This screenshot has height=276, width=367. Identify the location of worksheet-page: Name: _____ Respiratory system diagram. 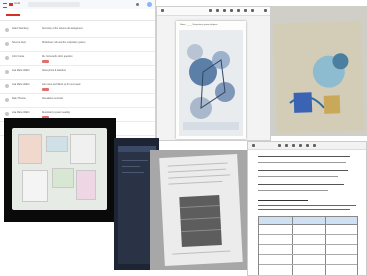
(211, 80).